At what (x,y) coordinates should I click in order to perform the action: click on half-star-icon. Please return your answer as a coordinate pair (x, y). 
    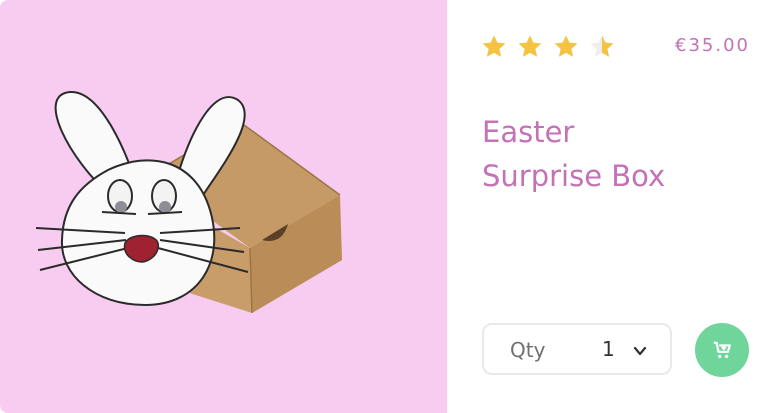
    Looking at the image, I should click on (602, 46).